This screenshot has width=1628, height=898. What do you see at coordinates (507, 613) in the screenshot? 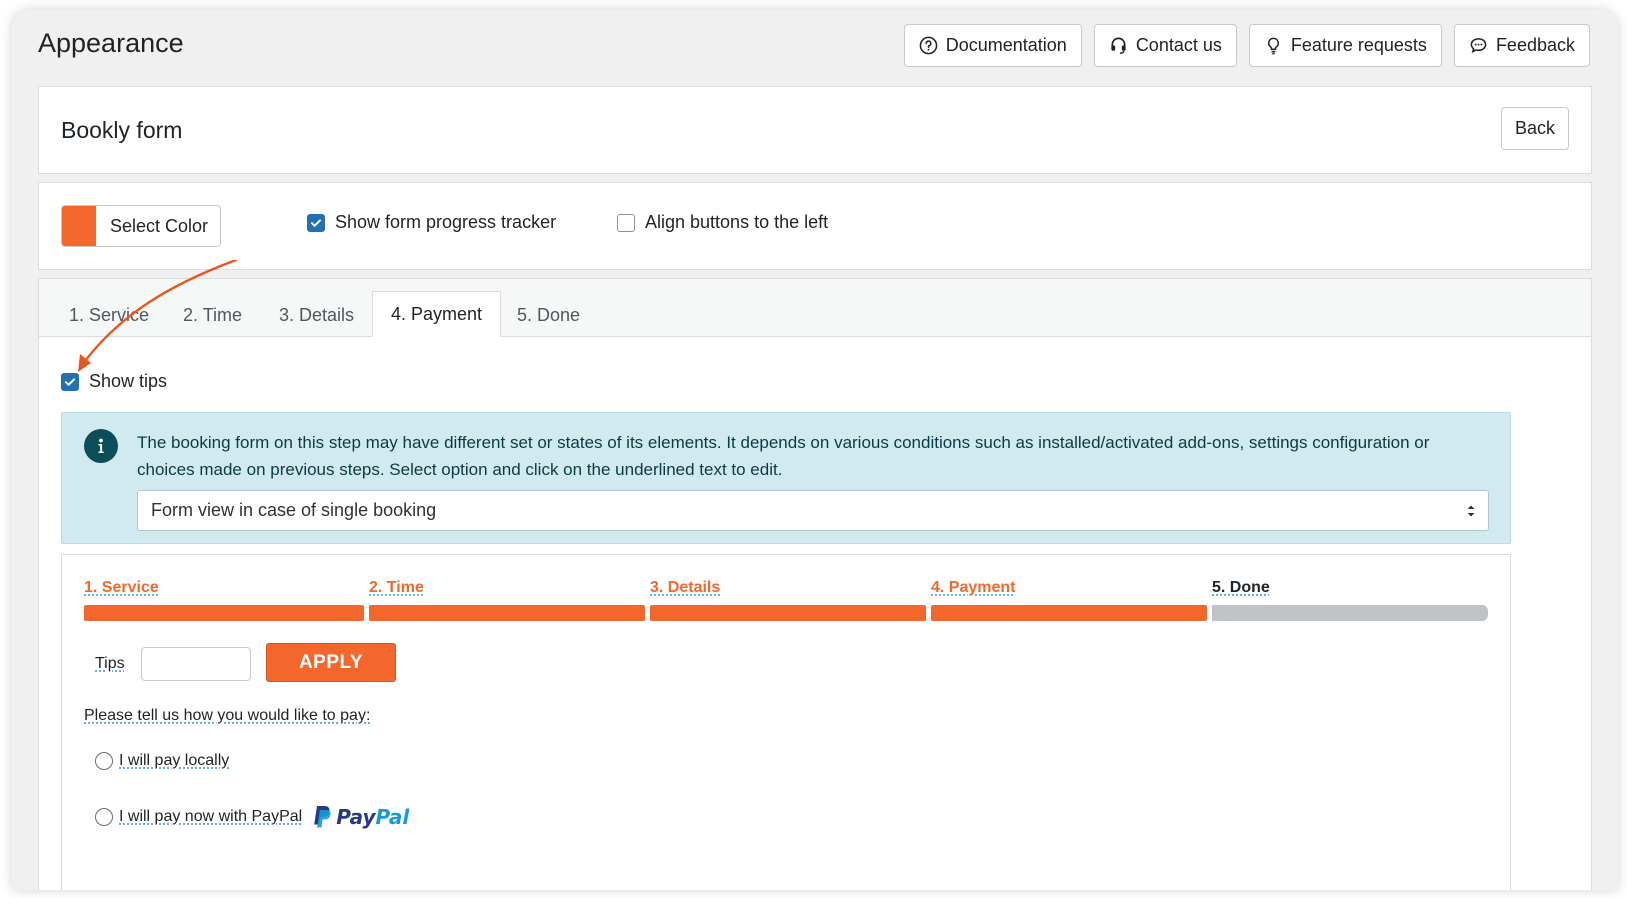
I see `progress-bar-time` at bounding box center [507, 613].